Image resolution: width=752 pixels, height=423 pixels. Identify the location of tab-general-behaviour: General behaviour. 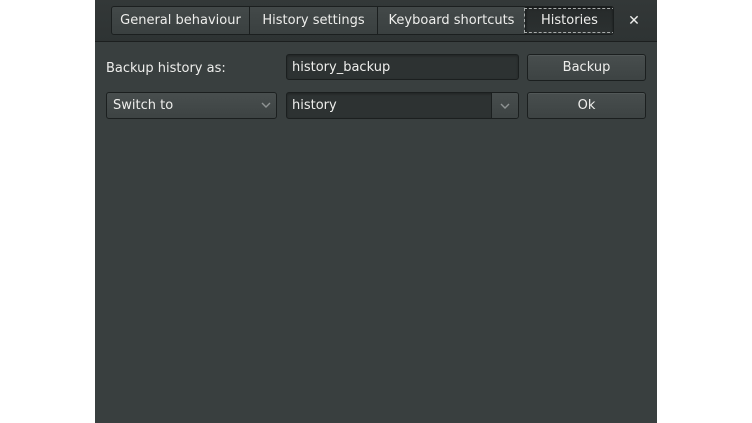
(181, 20).